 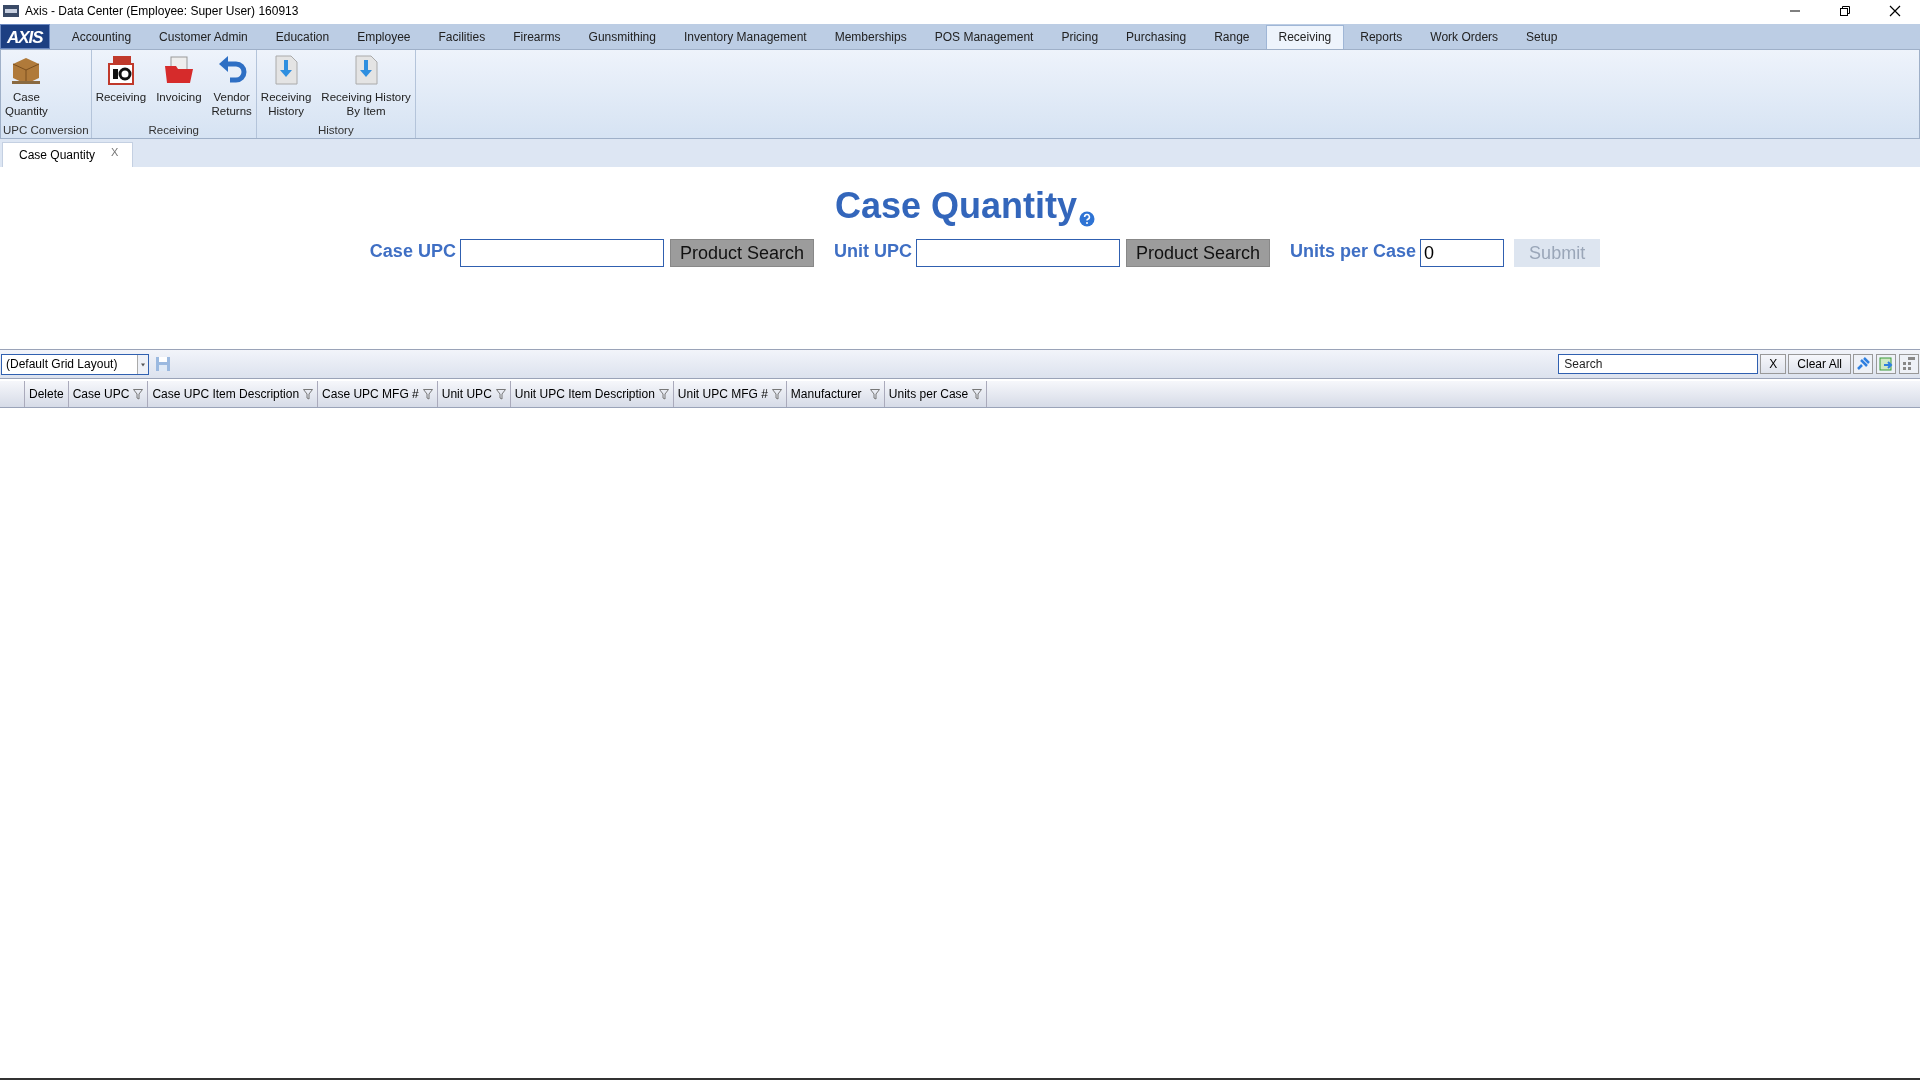 What do you see at coordinates (108, 394) in the screenshot?
I see `column-header: Case UPC` at bounding box center [108, 394].